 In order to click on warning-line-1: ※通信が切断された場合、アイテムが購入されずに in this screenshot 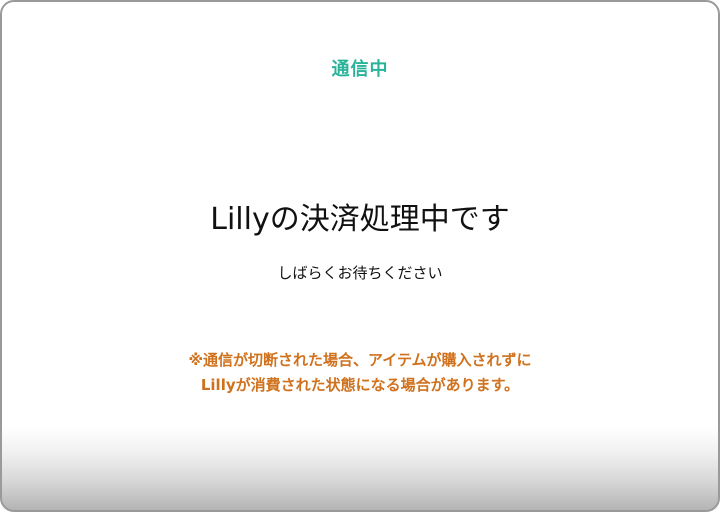, I will do `click(360, 360)`.